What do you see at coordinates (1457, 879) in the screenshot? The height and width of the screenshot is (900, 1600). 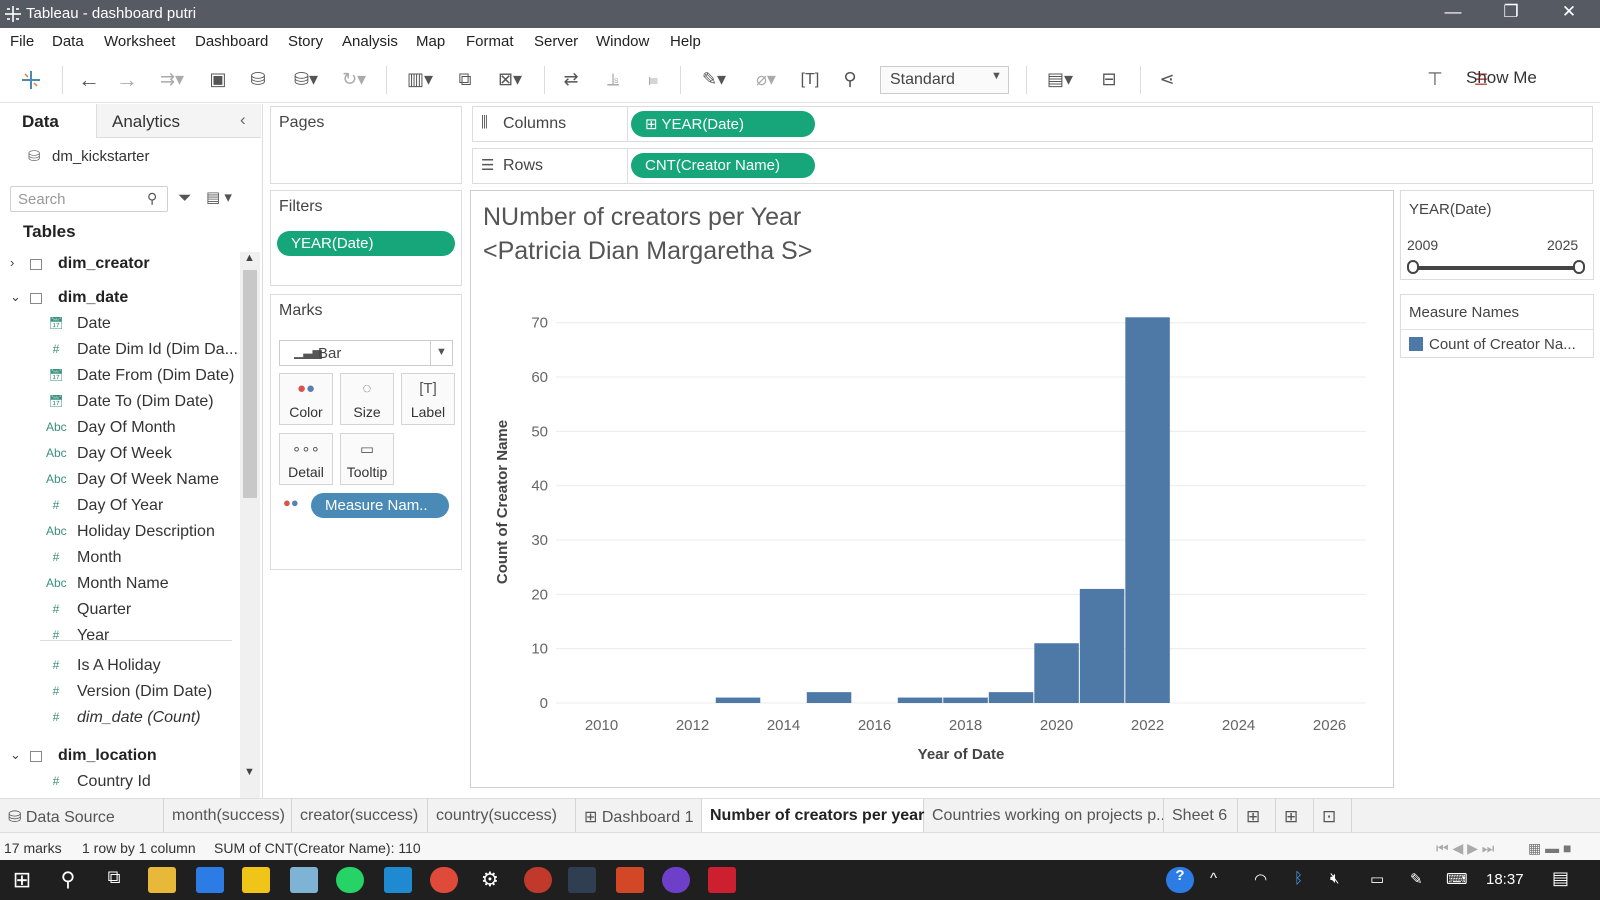 I see `keyboard-icon: ⌨` at bounding box center [1457, 879].